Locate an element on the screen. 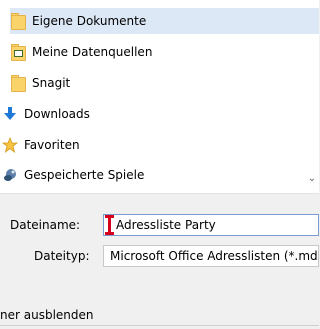  nav-item-label: Snagit is located at coordinates (51, 83).